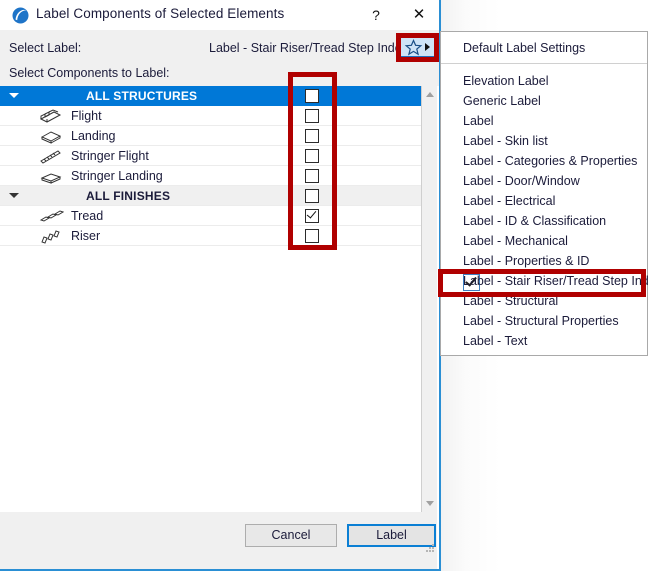  I want to click on dropdown-header: Default Label Settings, so click(544, 48).